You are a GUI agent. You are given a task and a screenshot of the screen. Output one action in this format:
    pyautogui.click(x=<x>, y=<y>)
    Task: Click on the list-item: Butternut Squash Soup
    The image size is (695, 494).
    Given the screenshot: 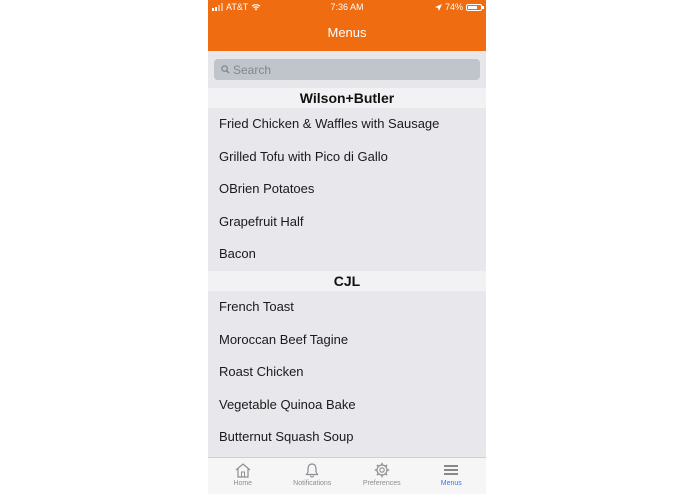 What is the action you would take?
    pyautogui.click(x=347, y=437)
    